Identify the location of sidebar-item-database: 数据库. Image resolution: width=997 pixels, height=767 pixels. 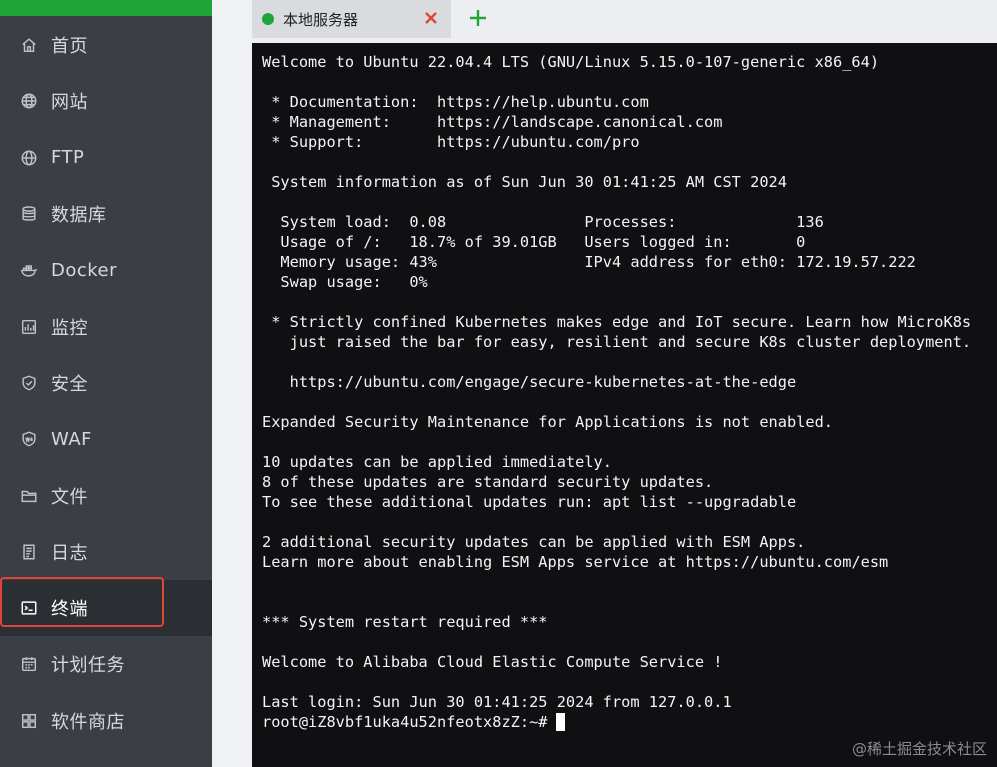
(106, 214).